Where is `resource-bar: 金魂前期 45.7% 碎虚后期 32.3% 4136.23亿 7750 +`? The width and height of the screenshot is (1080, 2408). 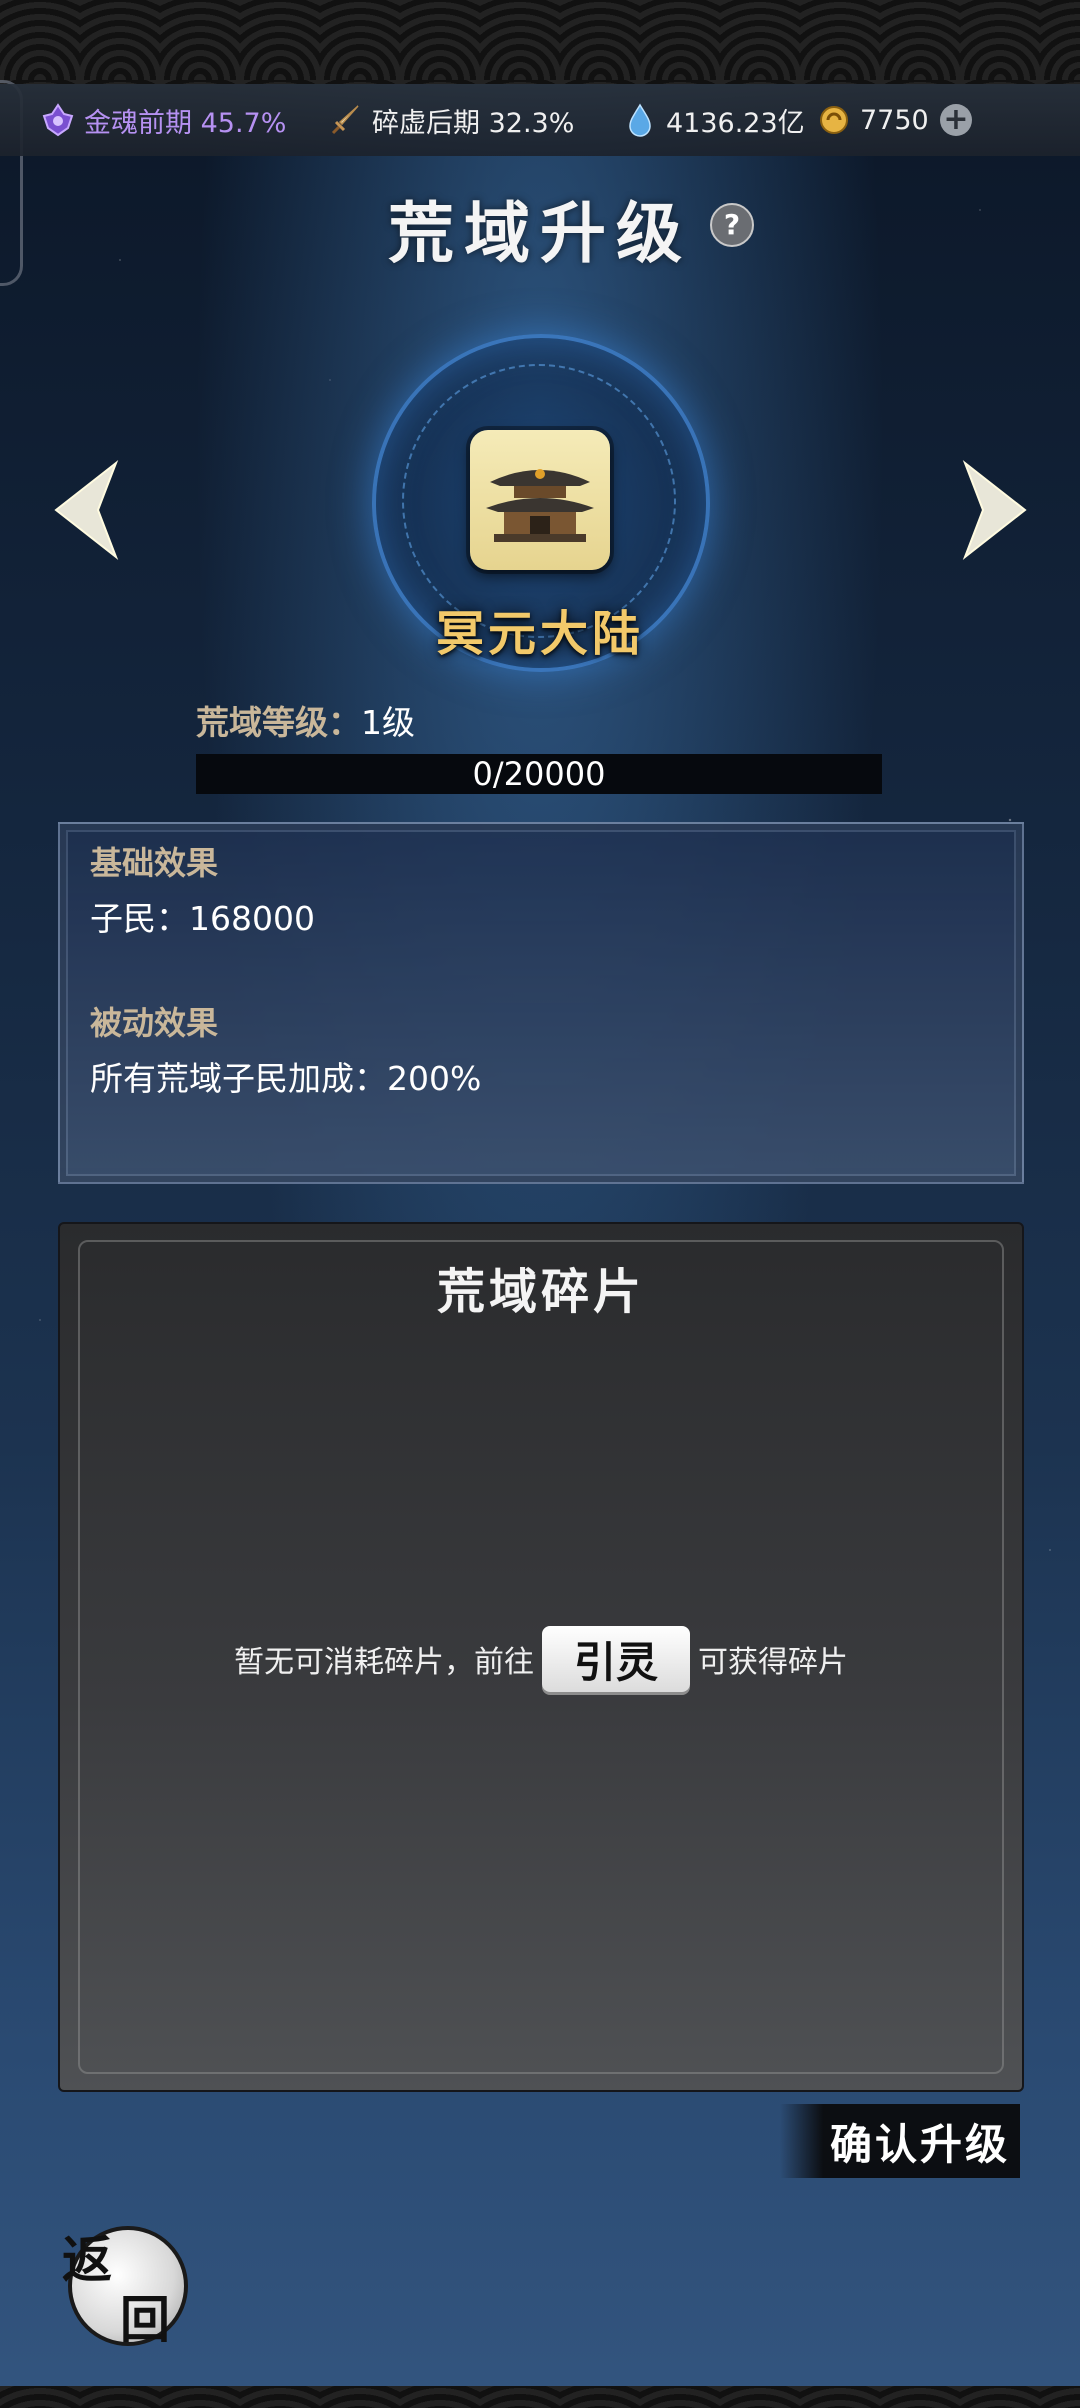 resource-bar: 金魂前期 45.7% 碎虚后期 32.3% 4136.23亿 7750 + is located at coordinates (540, 120).